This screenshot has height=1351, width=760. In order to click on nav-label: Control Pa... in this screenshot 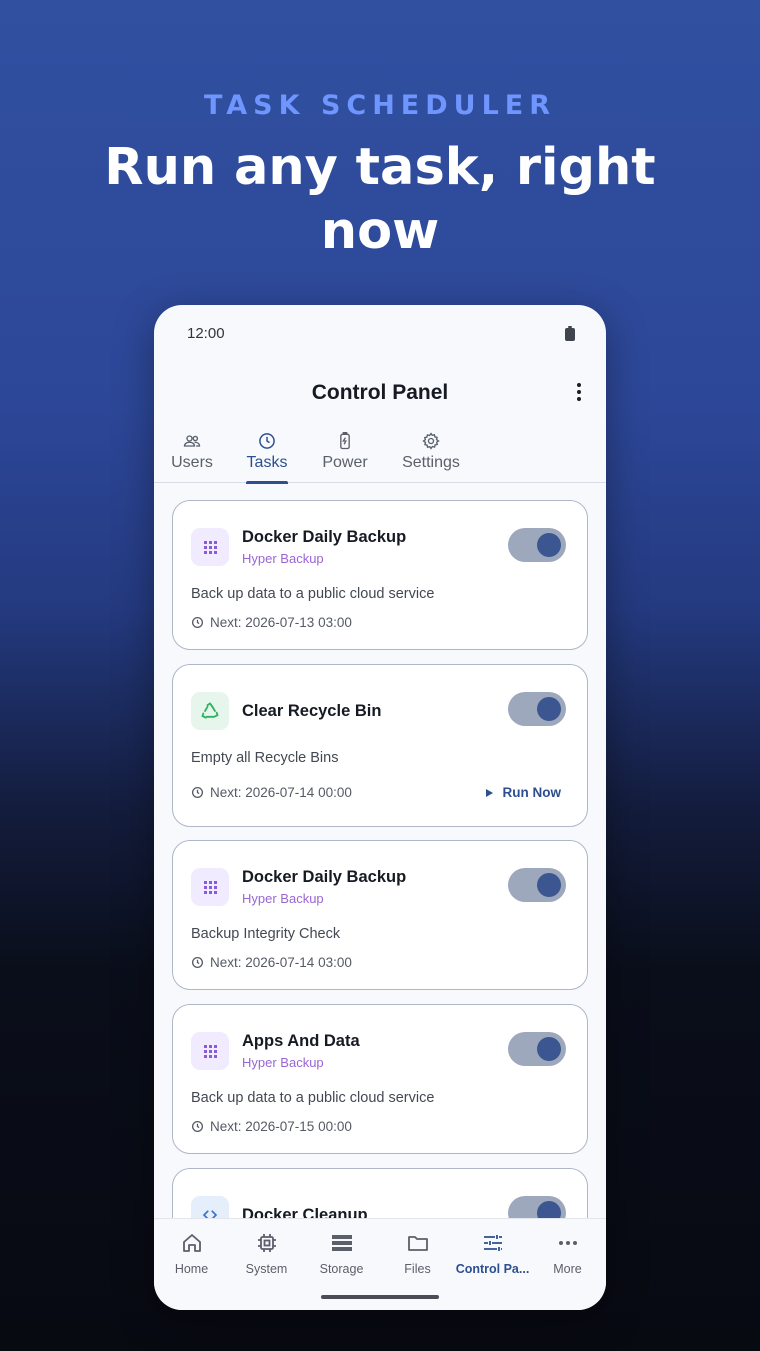, I will do `click(492, 1269)`.